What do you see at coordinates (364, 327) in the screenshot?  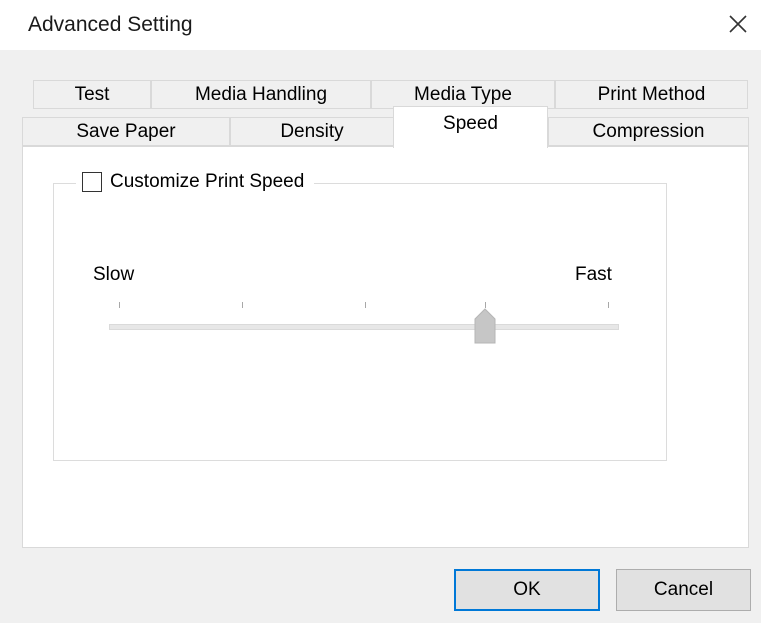 I see `speed-slider-track` at bounding box center [364, 327].